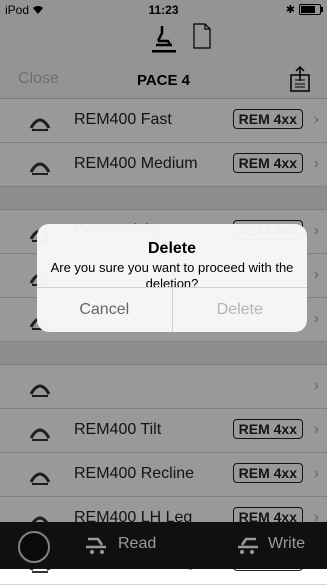 The height and width of the screenshot is (585, 327). What do you see at coordinates (105, 310) in the screenshot?
I see `cancel-button: Cancel` at bounding box center [105, 310].